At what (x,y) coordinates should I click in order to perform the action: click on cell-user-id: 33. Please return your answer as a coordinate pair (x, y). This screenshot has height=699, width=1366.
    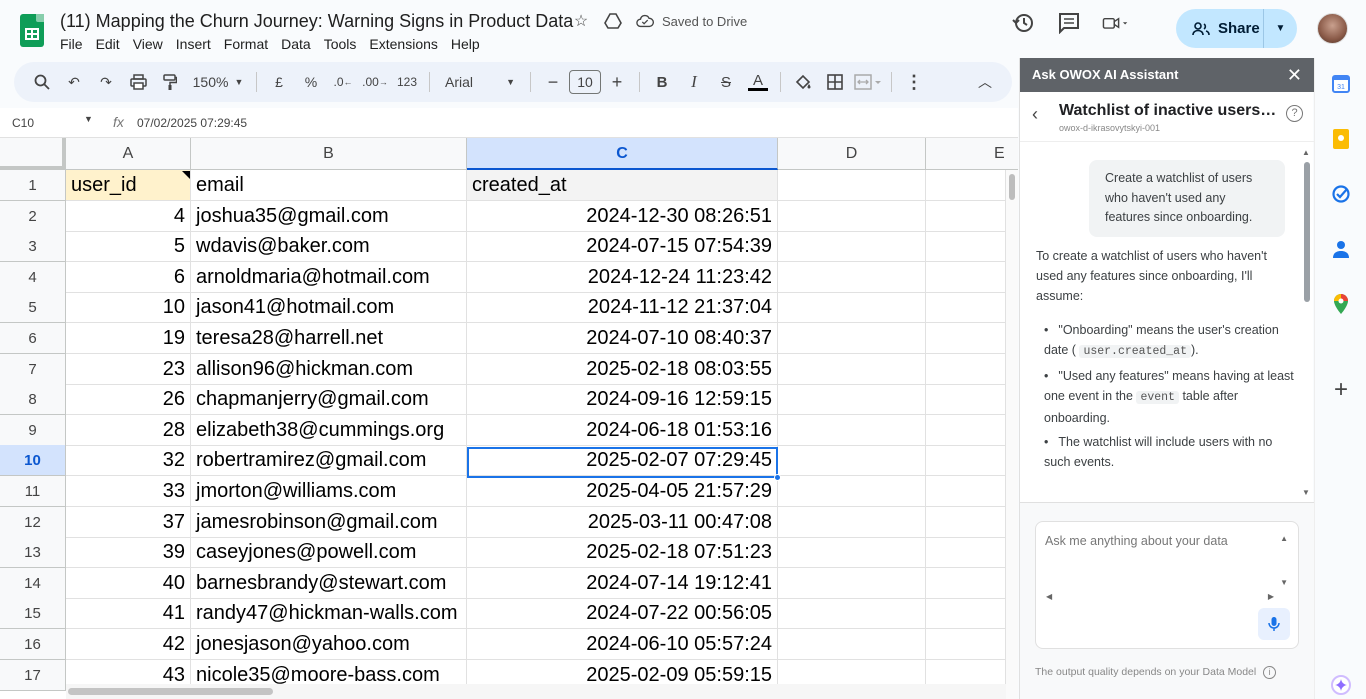
    Looking at the image, I should click on (128, 491).